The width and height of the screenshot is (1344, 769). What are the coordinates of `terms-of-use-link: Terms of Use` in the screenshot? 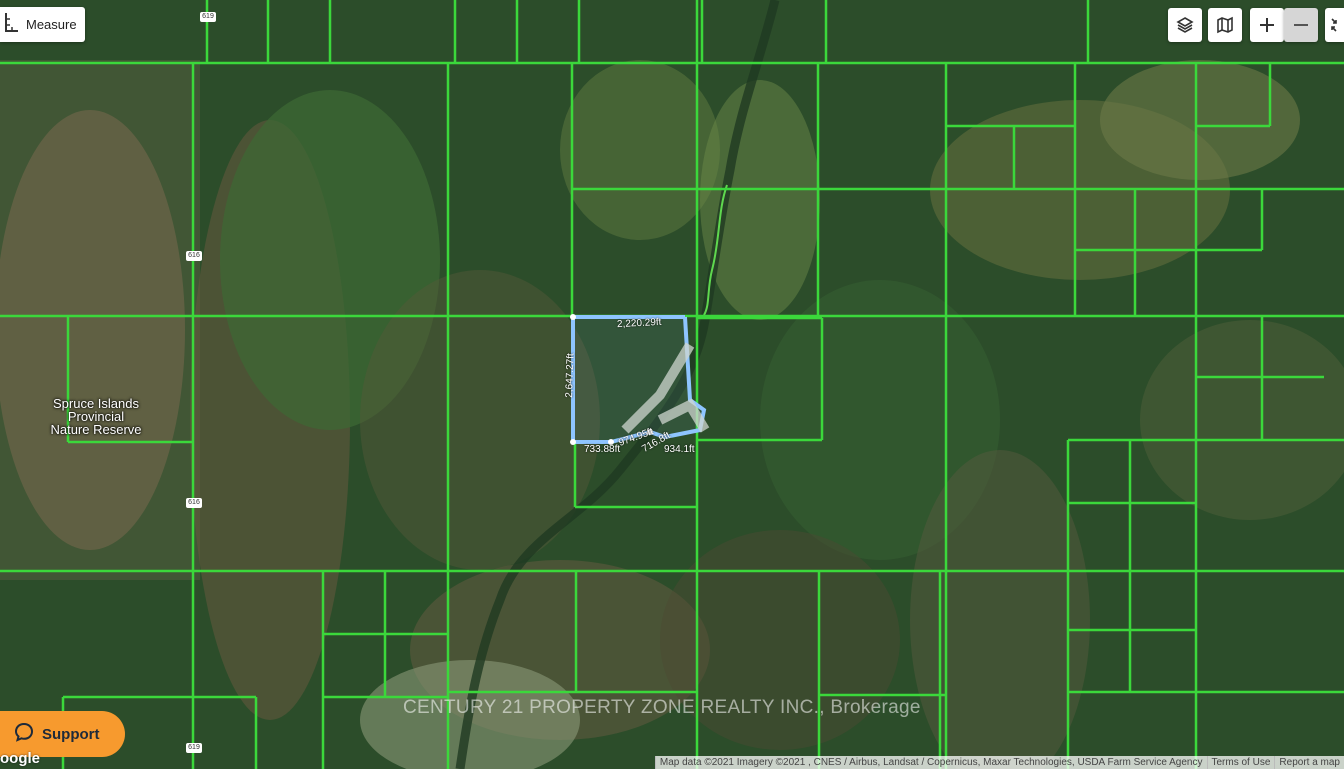 It's located at (1240, 762).